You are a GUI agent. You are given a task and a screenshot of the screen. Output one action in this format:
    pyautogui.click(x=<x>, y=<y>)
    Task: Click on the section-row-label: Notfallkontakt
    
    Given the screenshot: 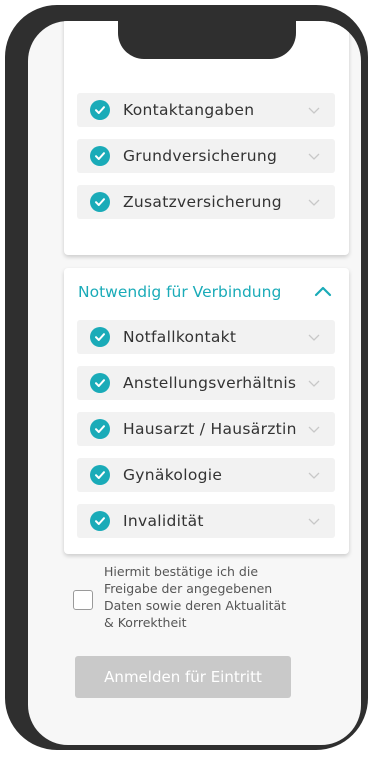 What is the action you would take?
    pyautogui.click(x=180, y=337)
    